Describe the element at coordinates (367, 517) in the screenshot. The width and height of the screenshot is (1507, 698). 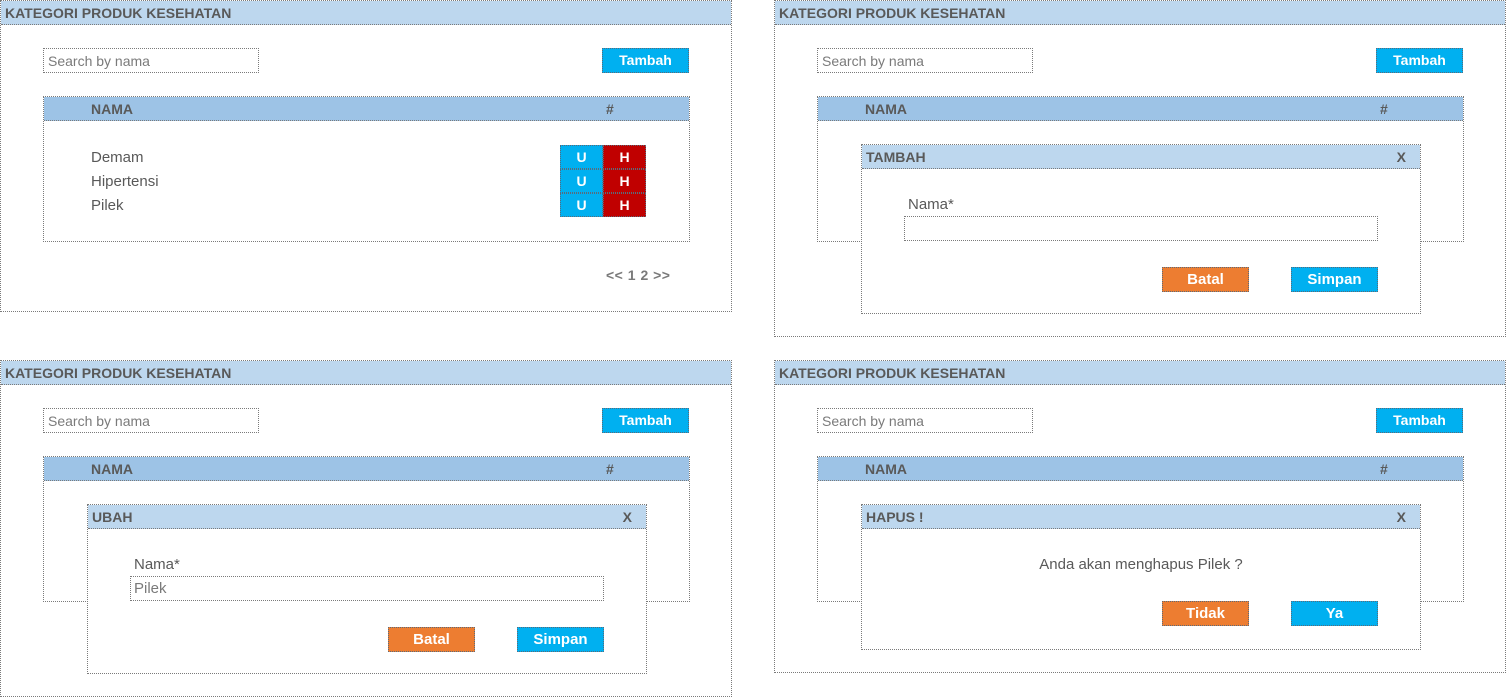
I see `dialog-header: UBAH X` at that location.